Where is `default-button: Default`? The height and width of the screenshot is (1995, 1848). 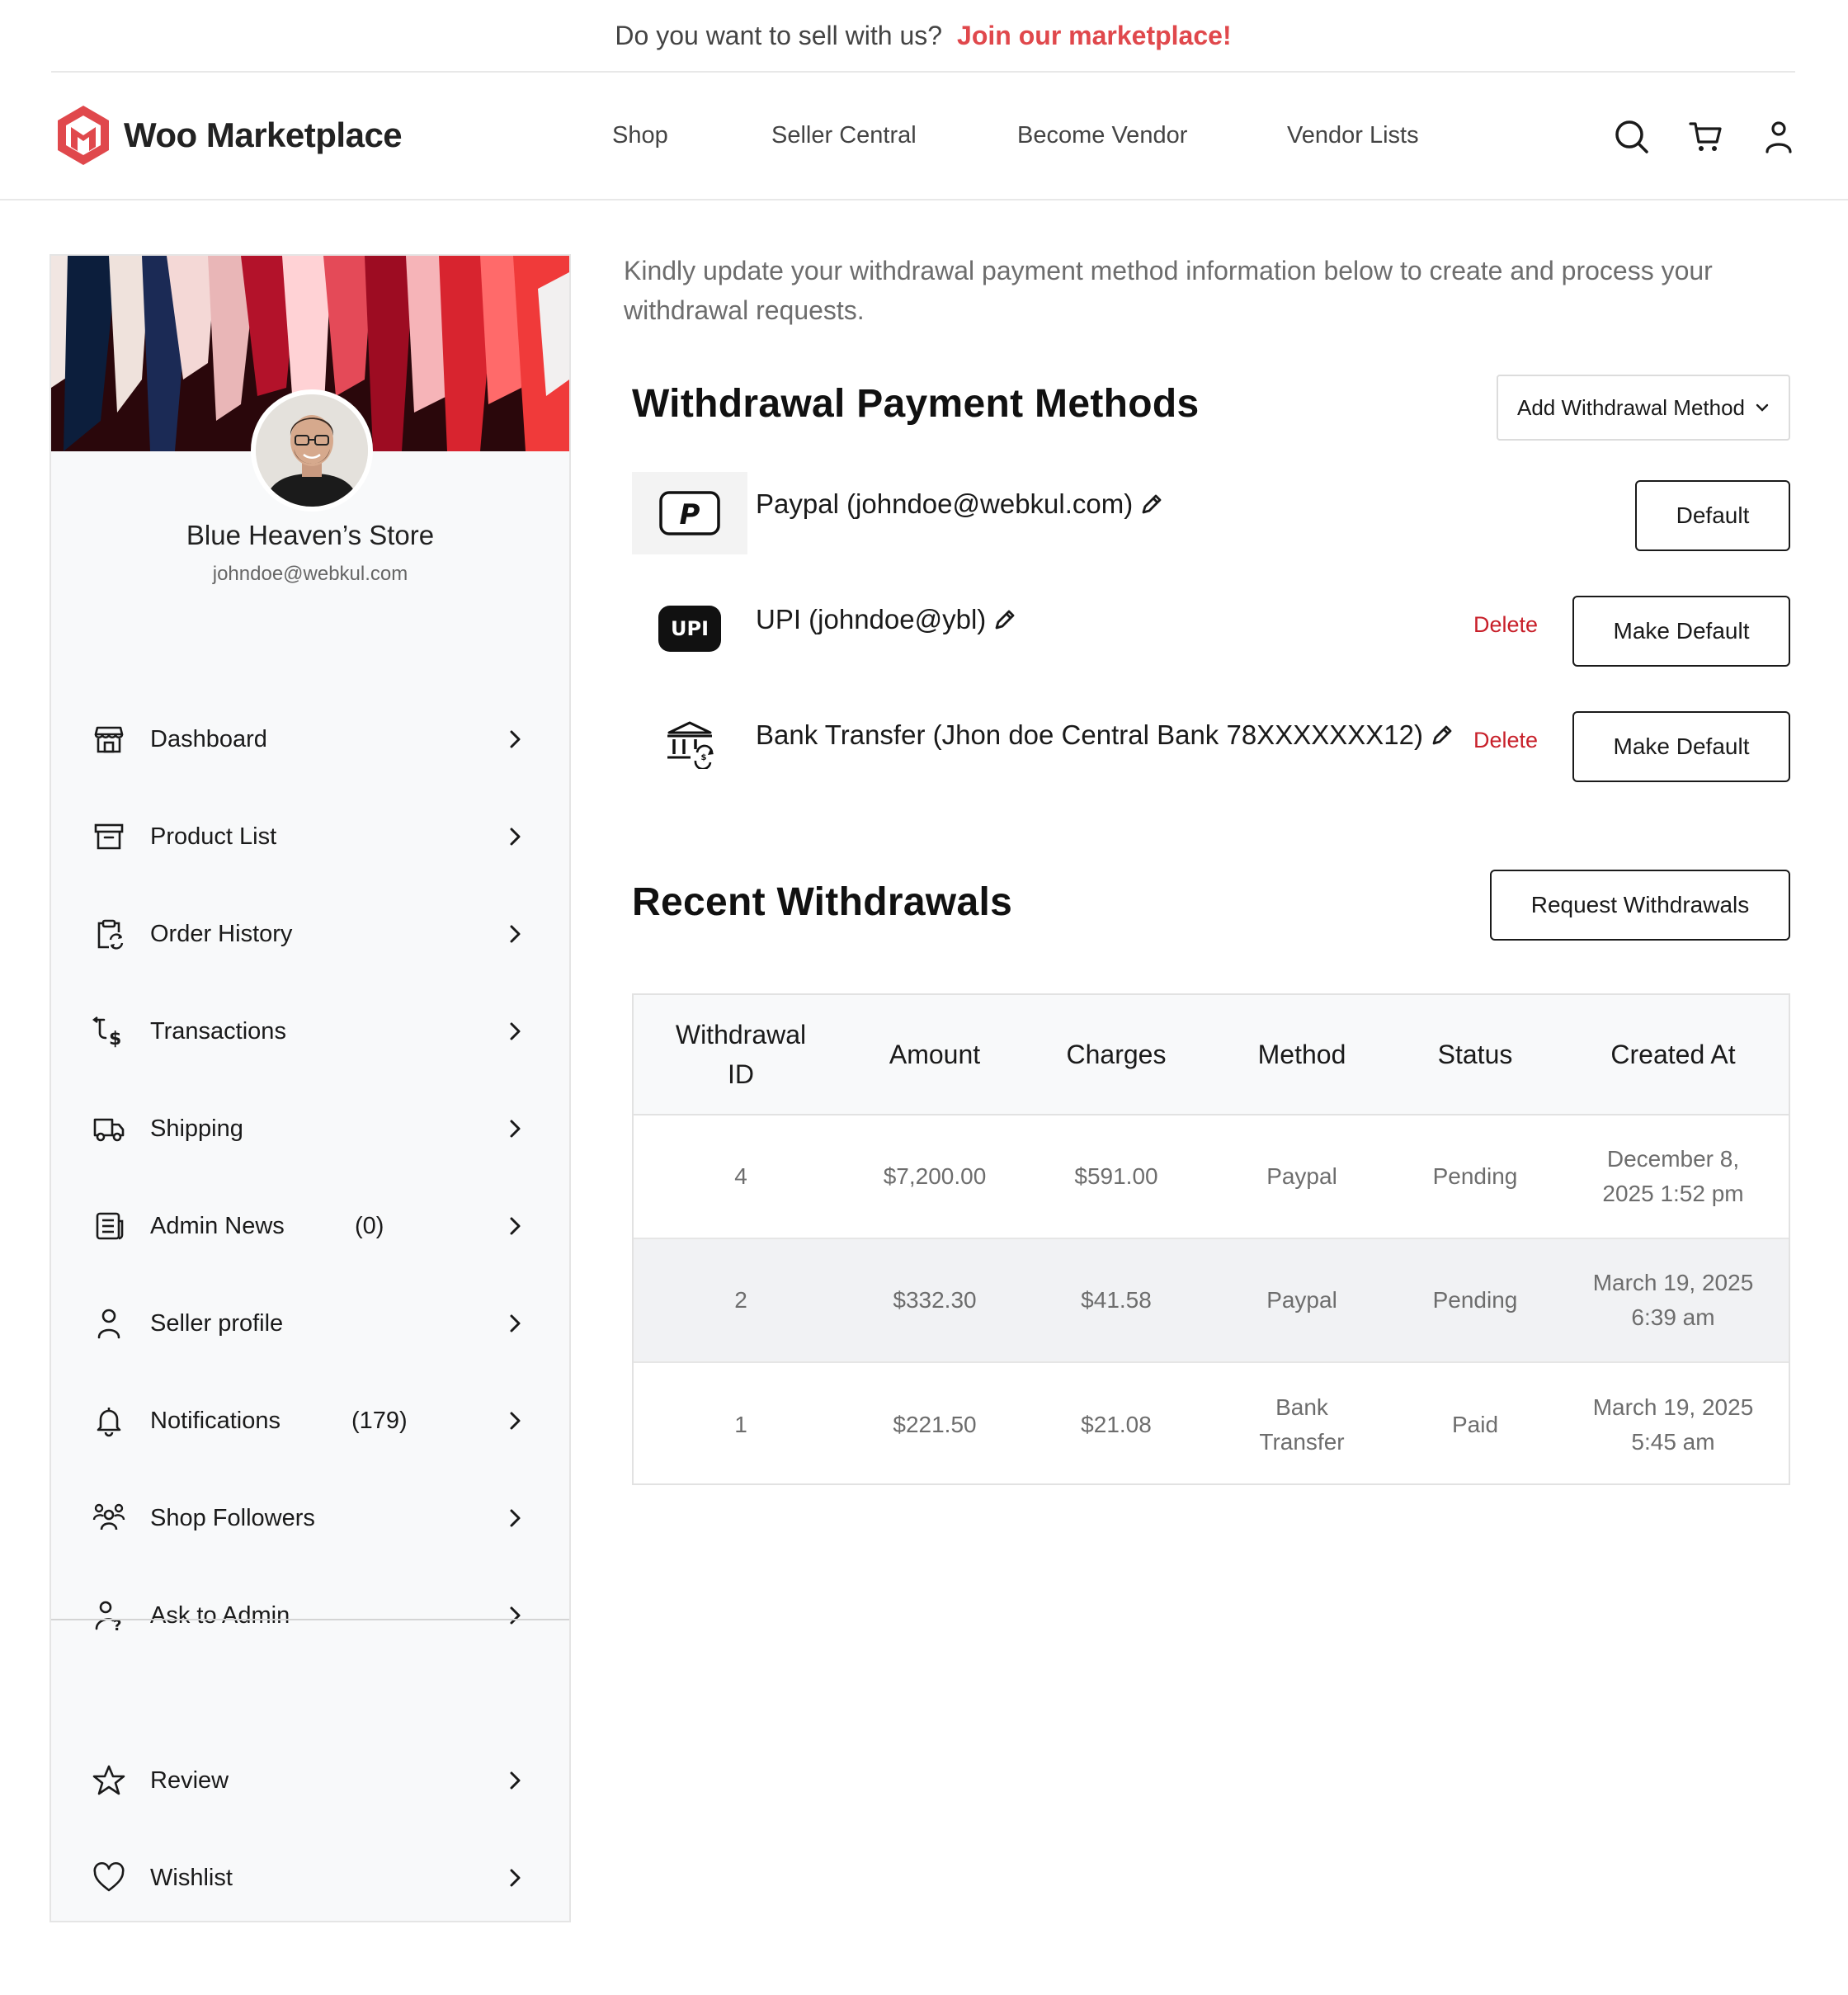
default-button: Default is located at coordinates (1712, 515).